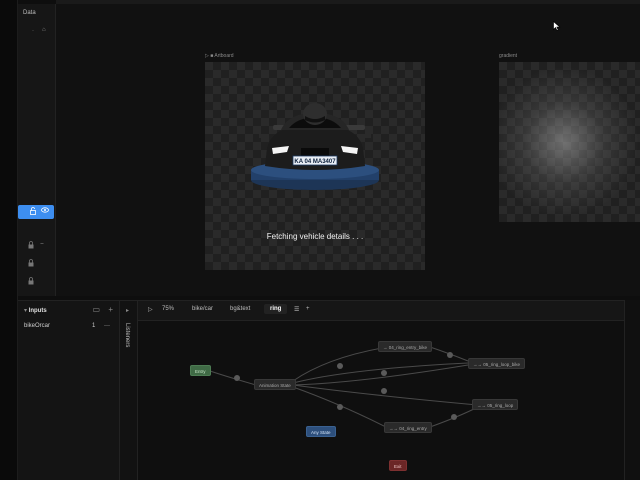 This screenshot has height=480, width=640. What do you see at coordinates (276, 309) in the screenshot?
I see `tab-ring: ring` at bounding box center [276, 309].